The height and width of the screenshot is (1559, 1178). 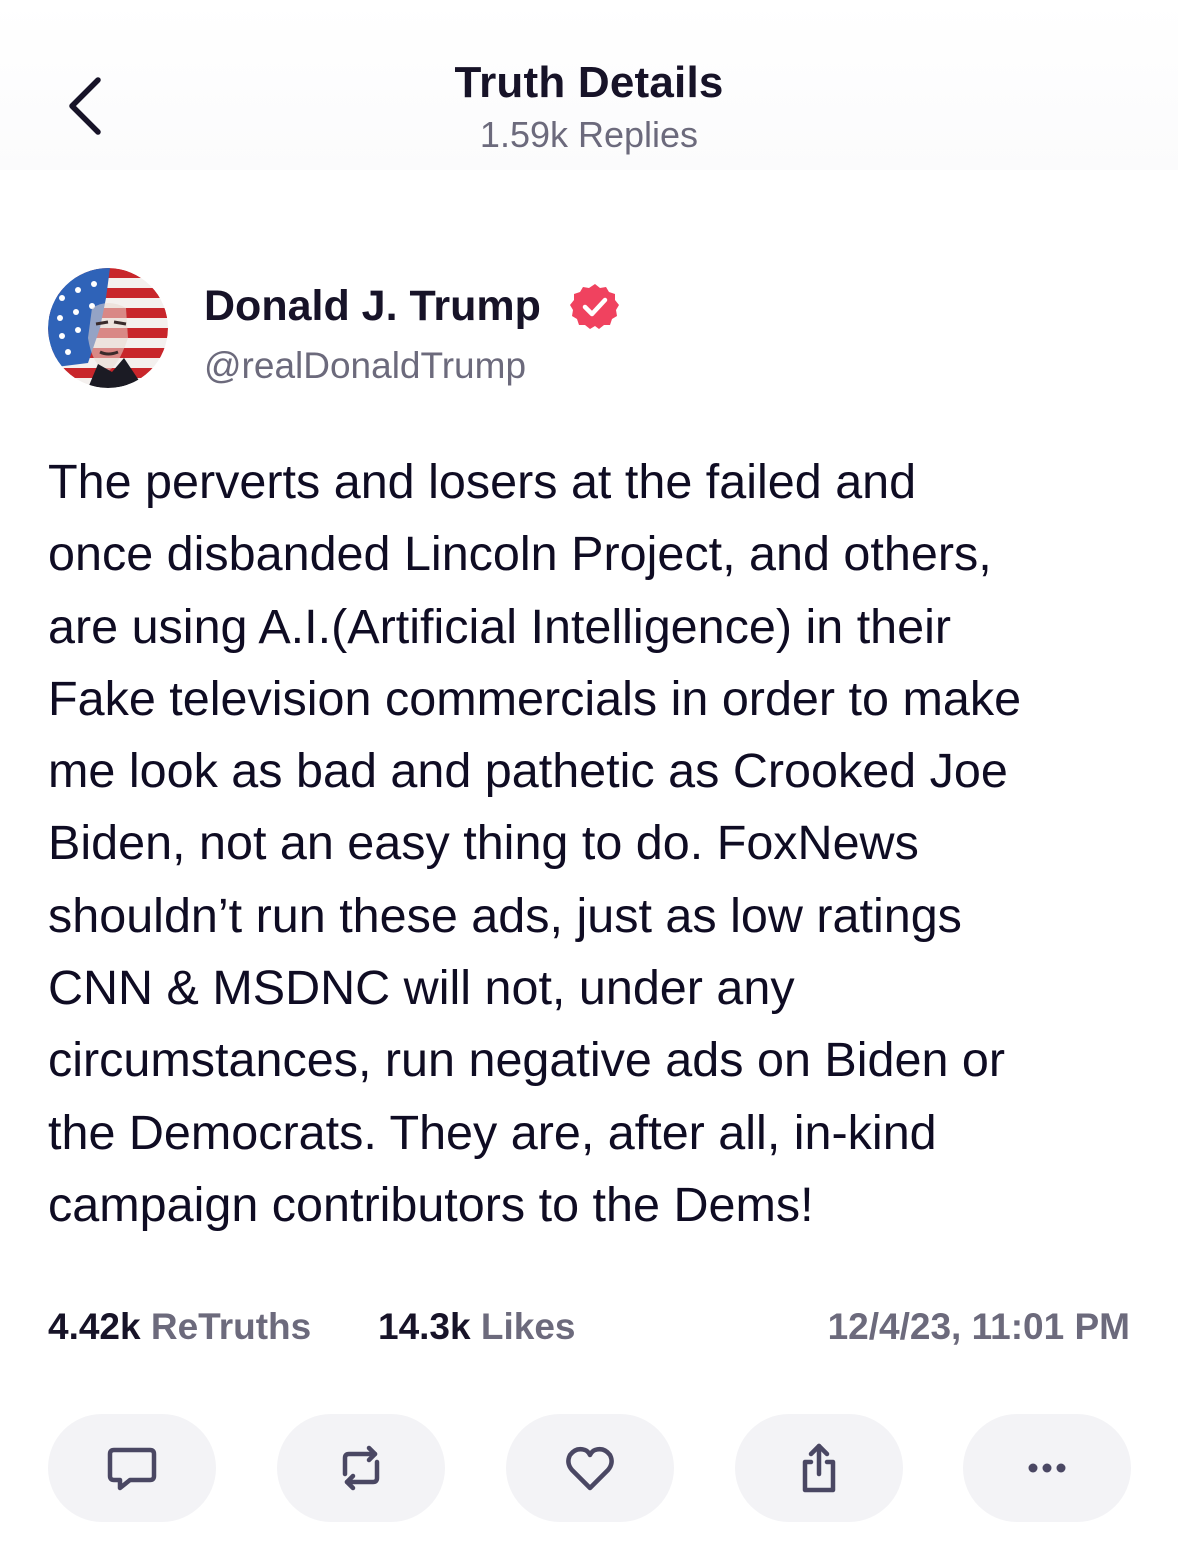 I want to click on retruth-icon, so click(x=361, y=1468).